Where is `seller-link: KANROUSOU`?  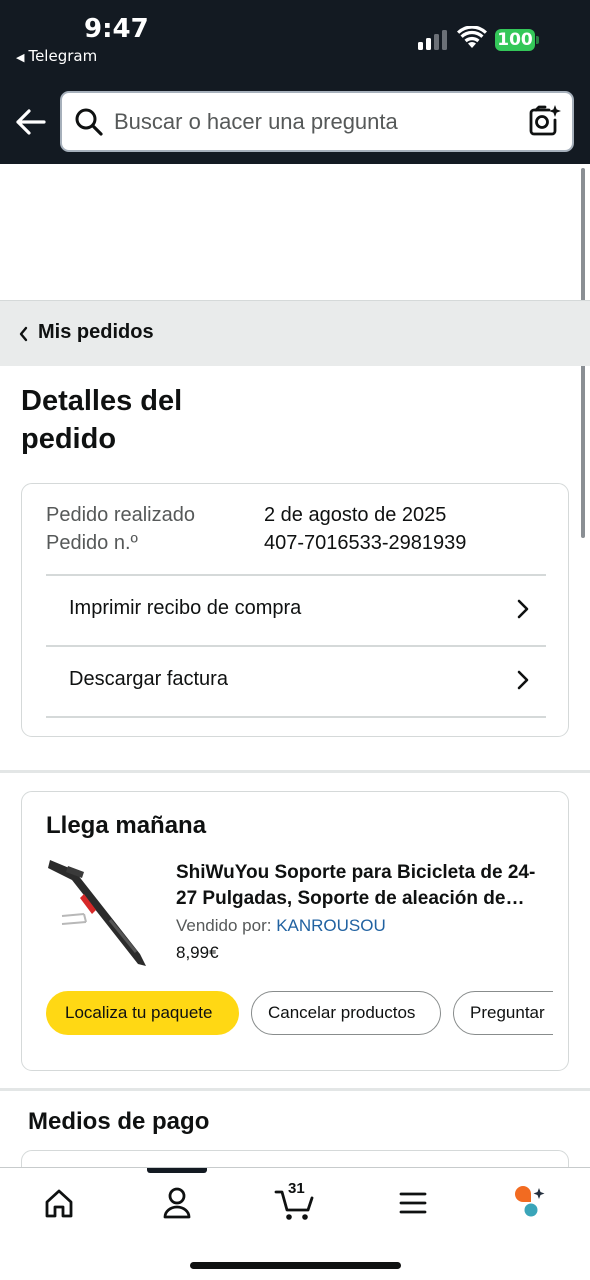
seller-link: KANROUSOU is located at coordinates (331, 925).